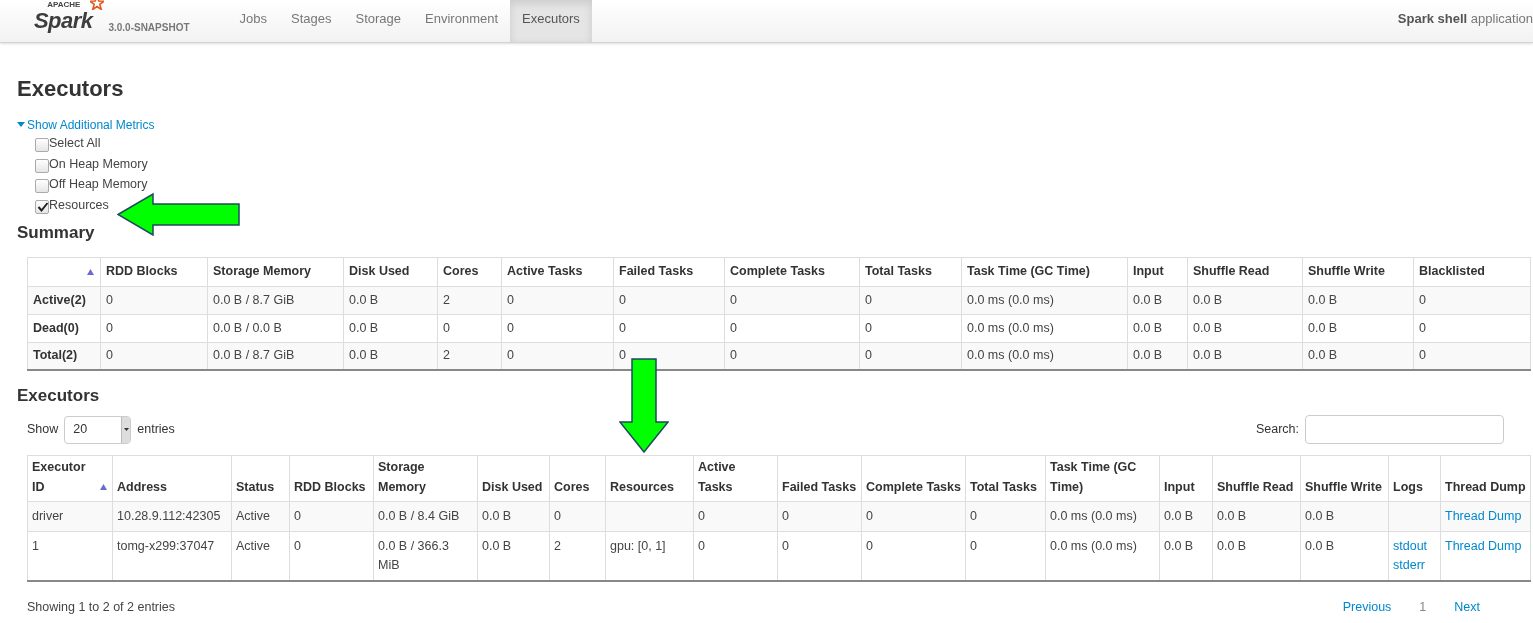  I want to click on table-cell: gpu: [0, 1], so click(638, 546).